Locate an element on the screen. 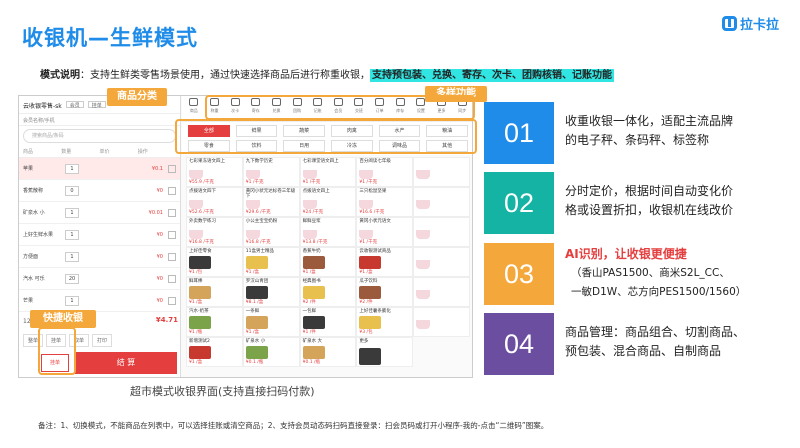 Image resolution: width=800 pixels, height=448 pixels. cart-row: 矿泉水 小 1 ¥0.01 is located at coordinates (99, 213).